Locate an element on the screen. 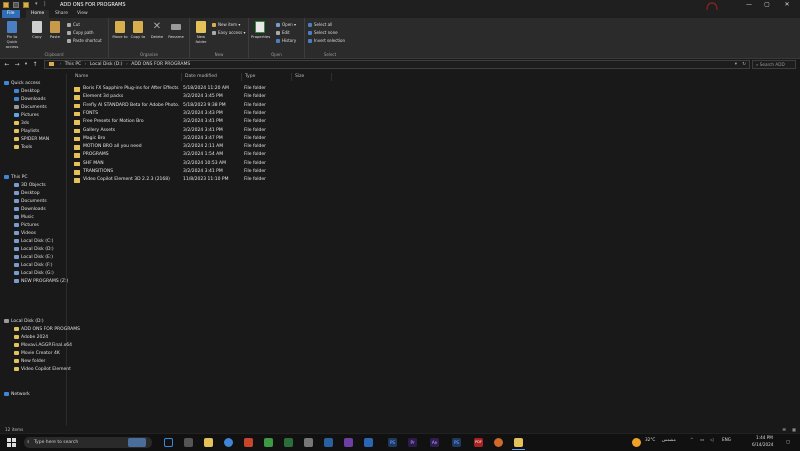 This screenshot has width=800, height=451. clock-time: 1:44 PM is located at coordinates (764, 437).